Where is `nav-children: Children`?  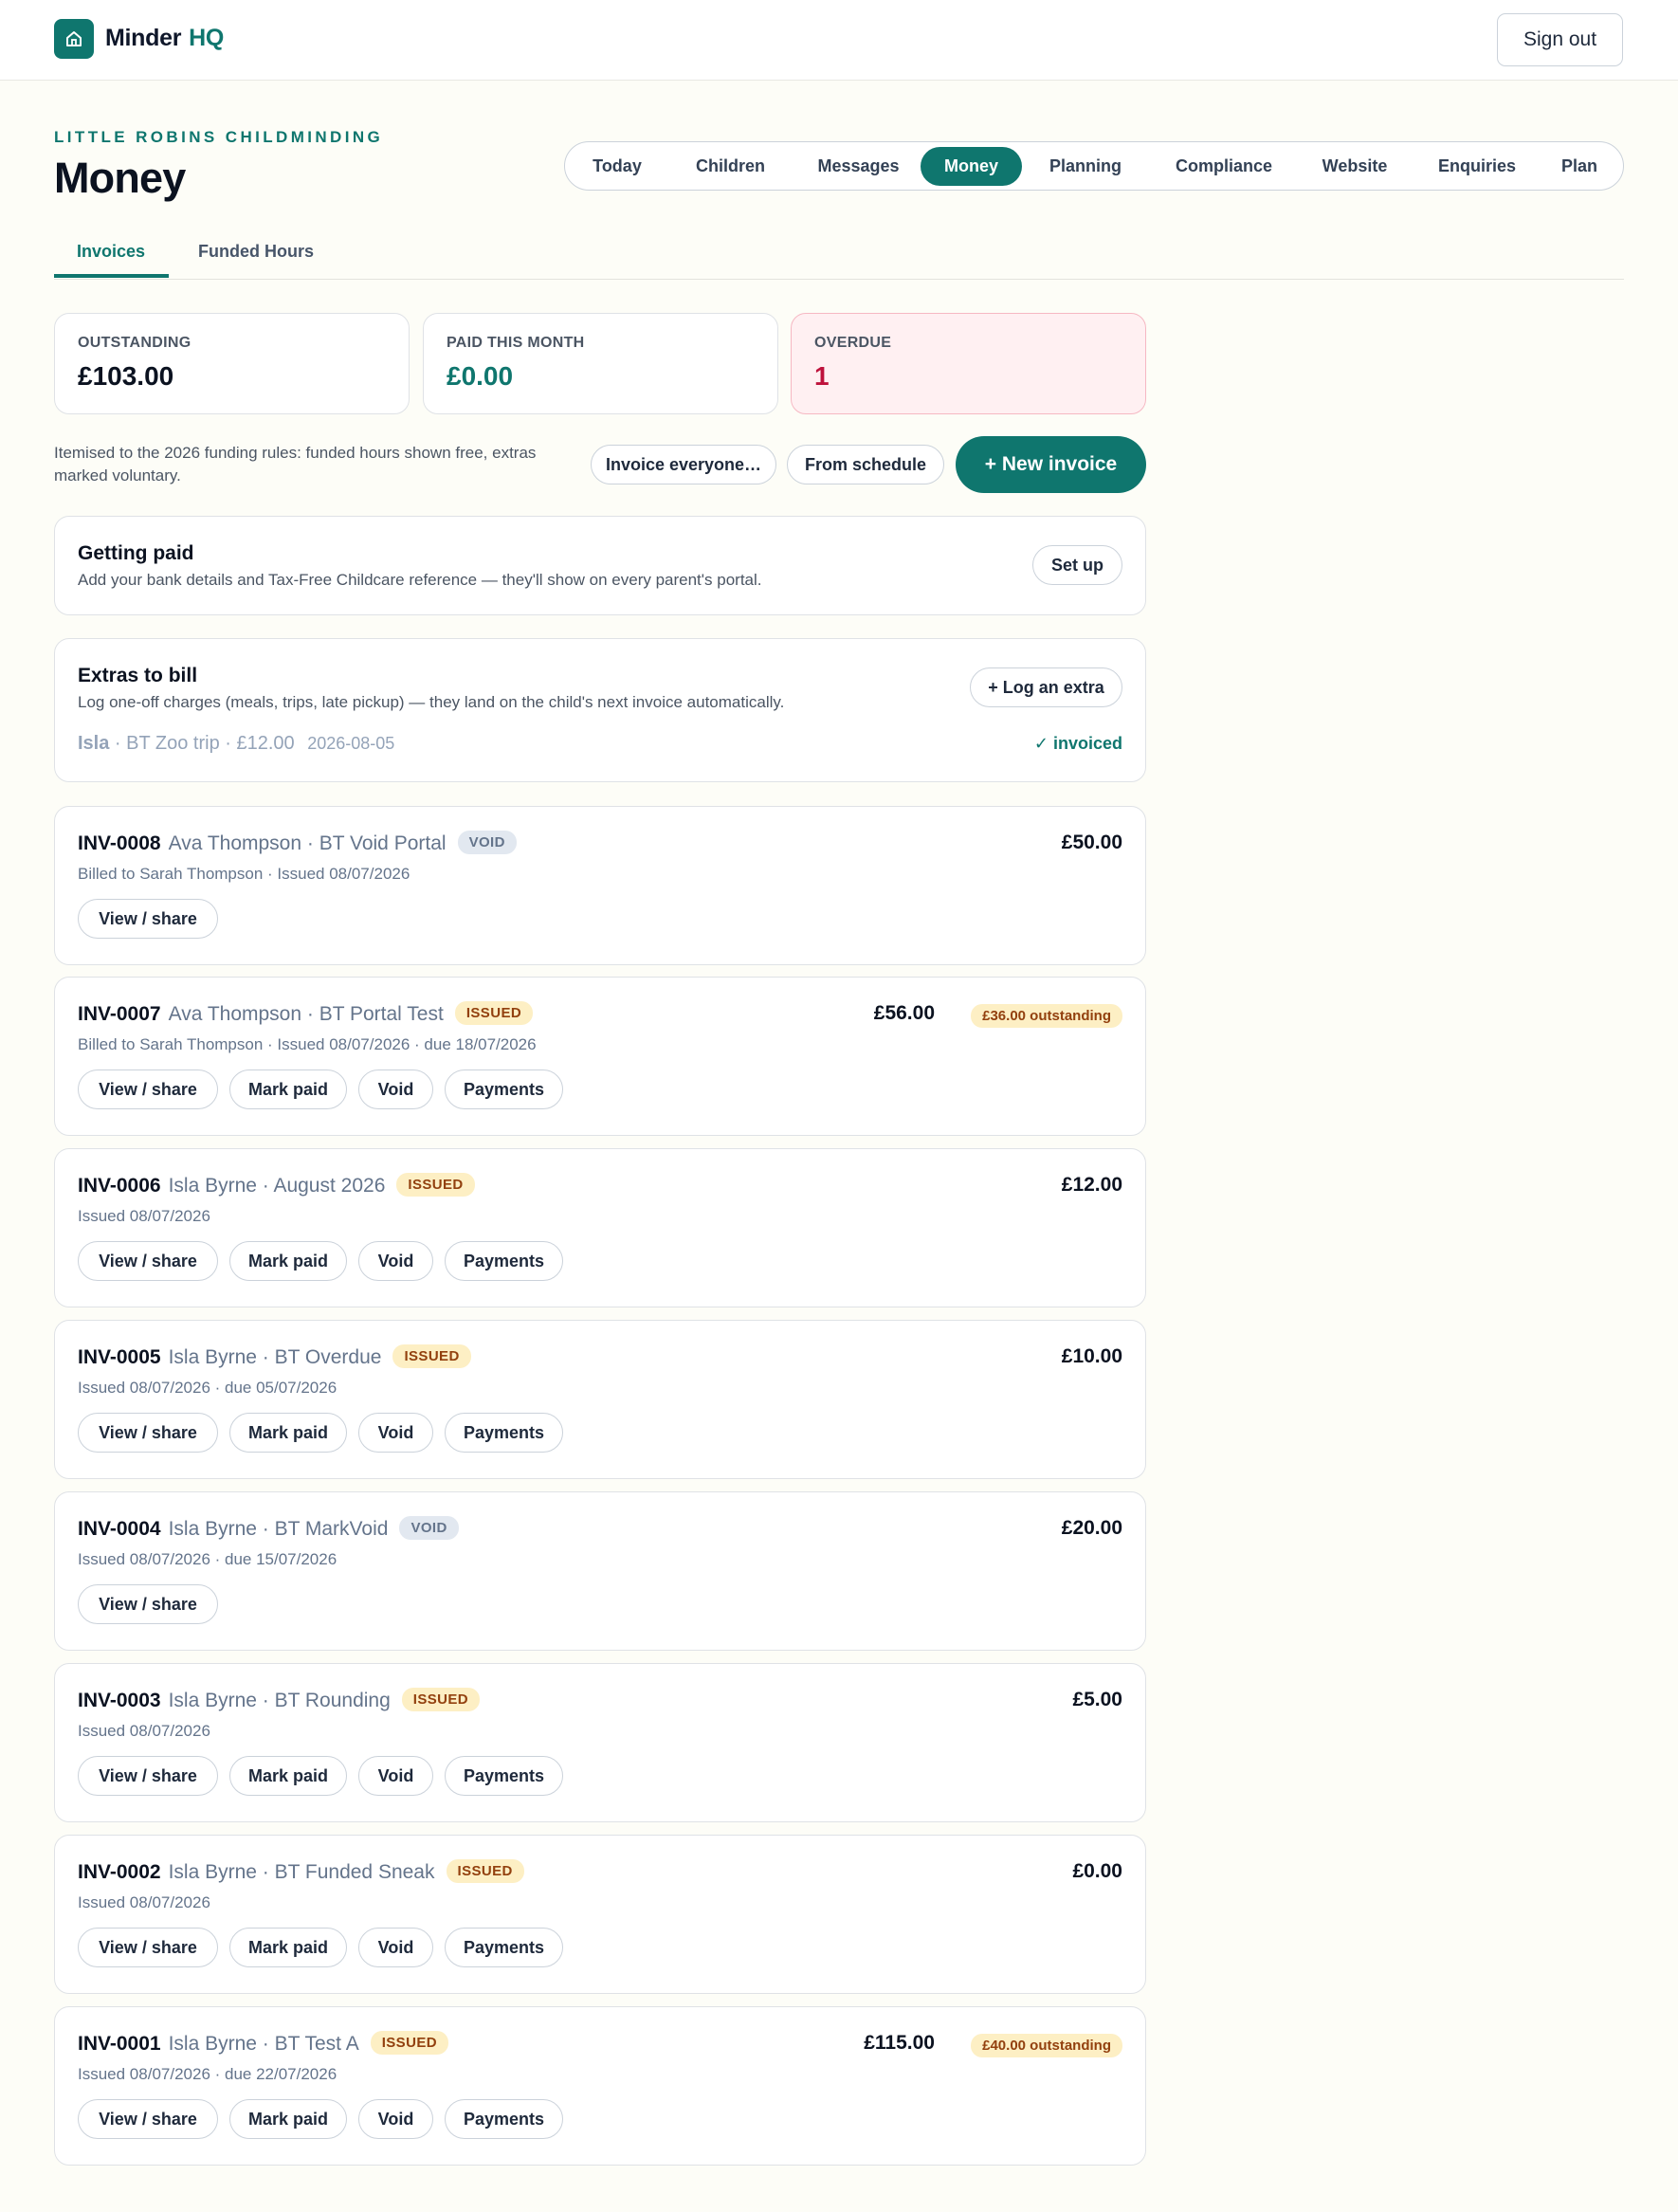
nav-children: Children is located at coordinates (730, 166).